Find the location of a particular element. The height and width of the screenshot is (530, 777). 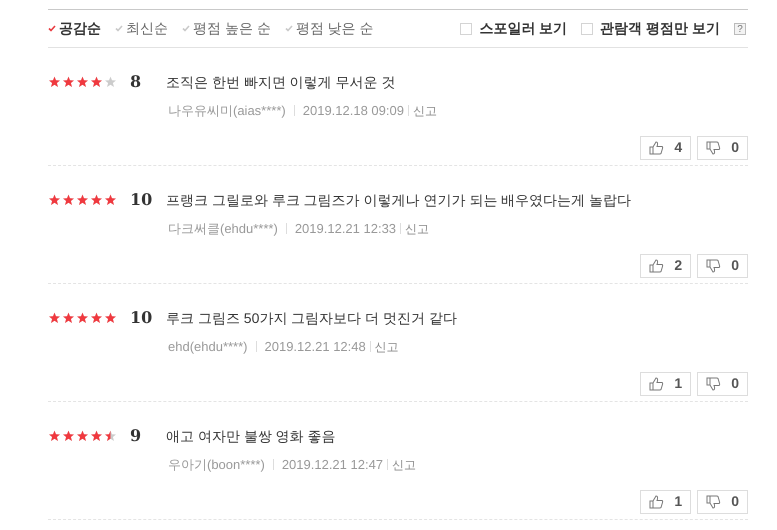

review-text: 프랭크 그릴로와 루크 그림즈가 이렇게나 연기가 되는 배우였다는게 놀랍다 is located at coordinates (399, 200).